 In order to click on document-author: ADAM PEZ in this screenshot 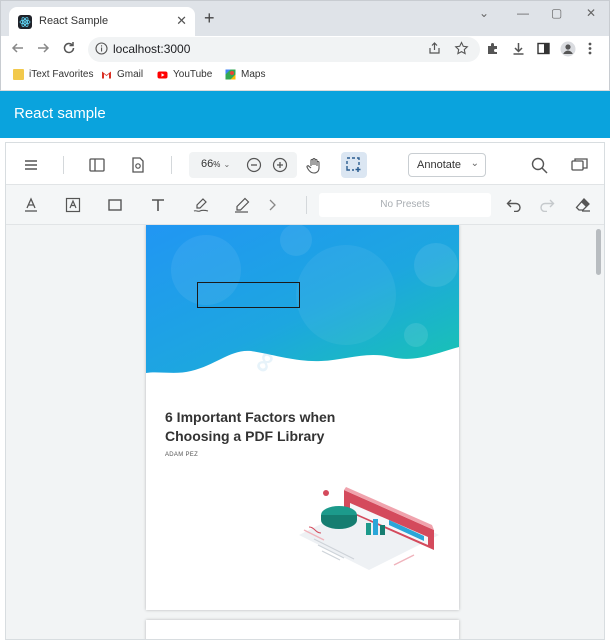, I will do `click(182, 455)`.